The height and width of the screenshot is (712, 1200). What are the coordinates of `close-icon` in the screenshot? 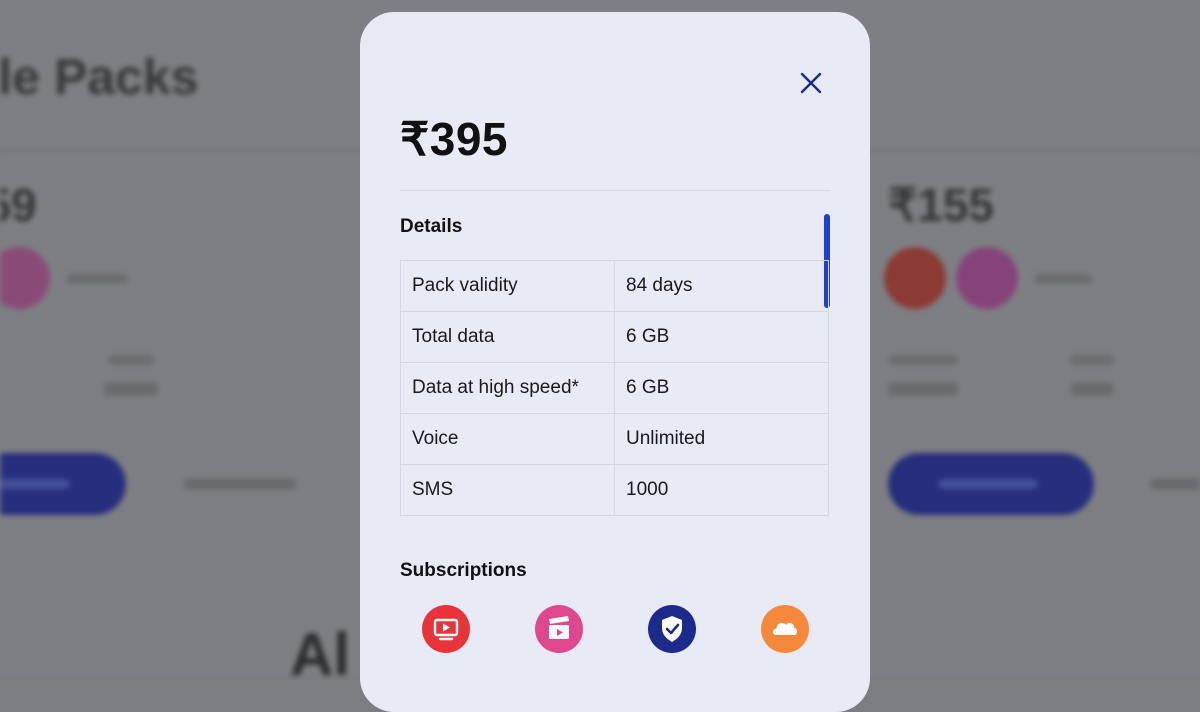 It's located at (811, 83).